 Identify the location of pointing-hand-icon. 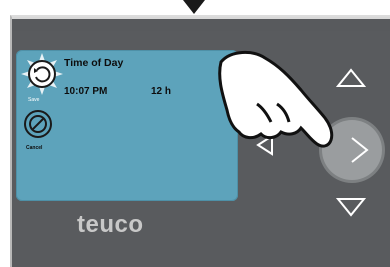
(276, 99).